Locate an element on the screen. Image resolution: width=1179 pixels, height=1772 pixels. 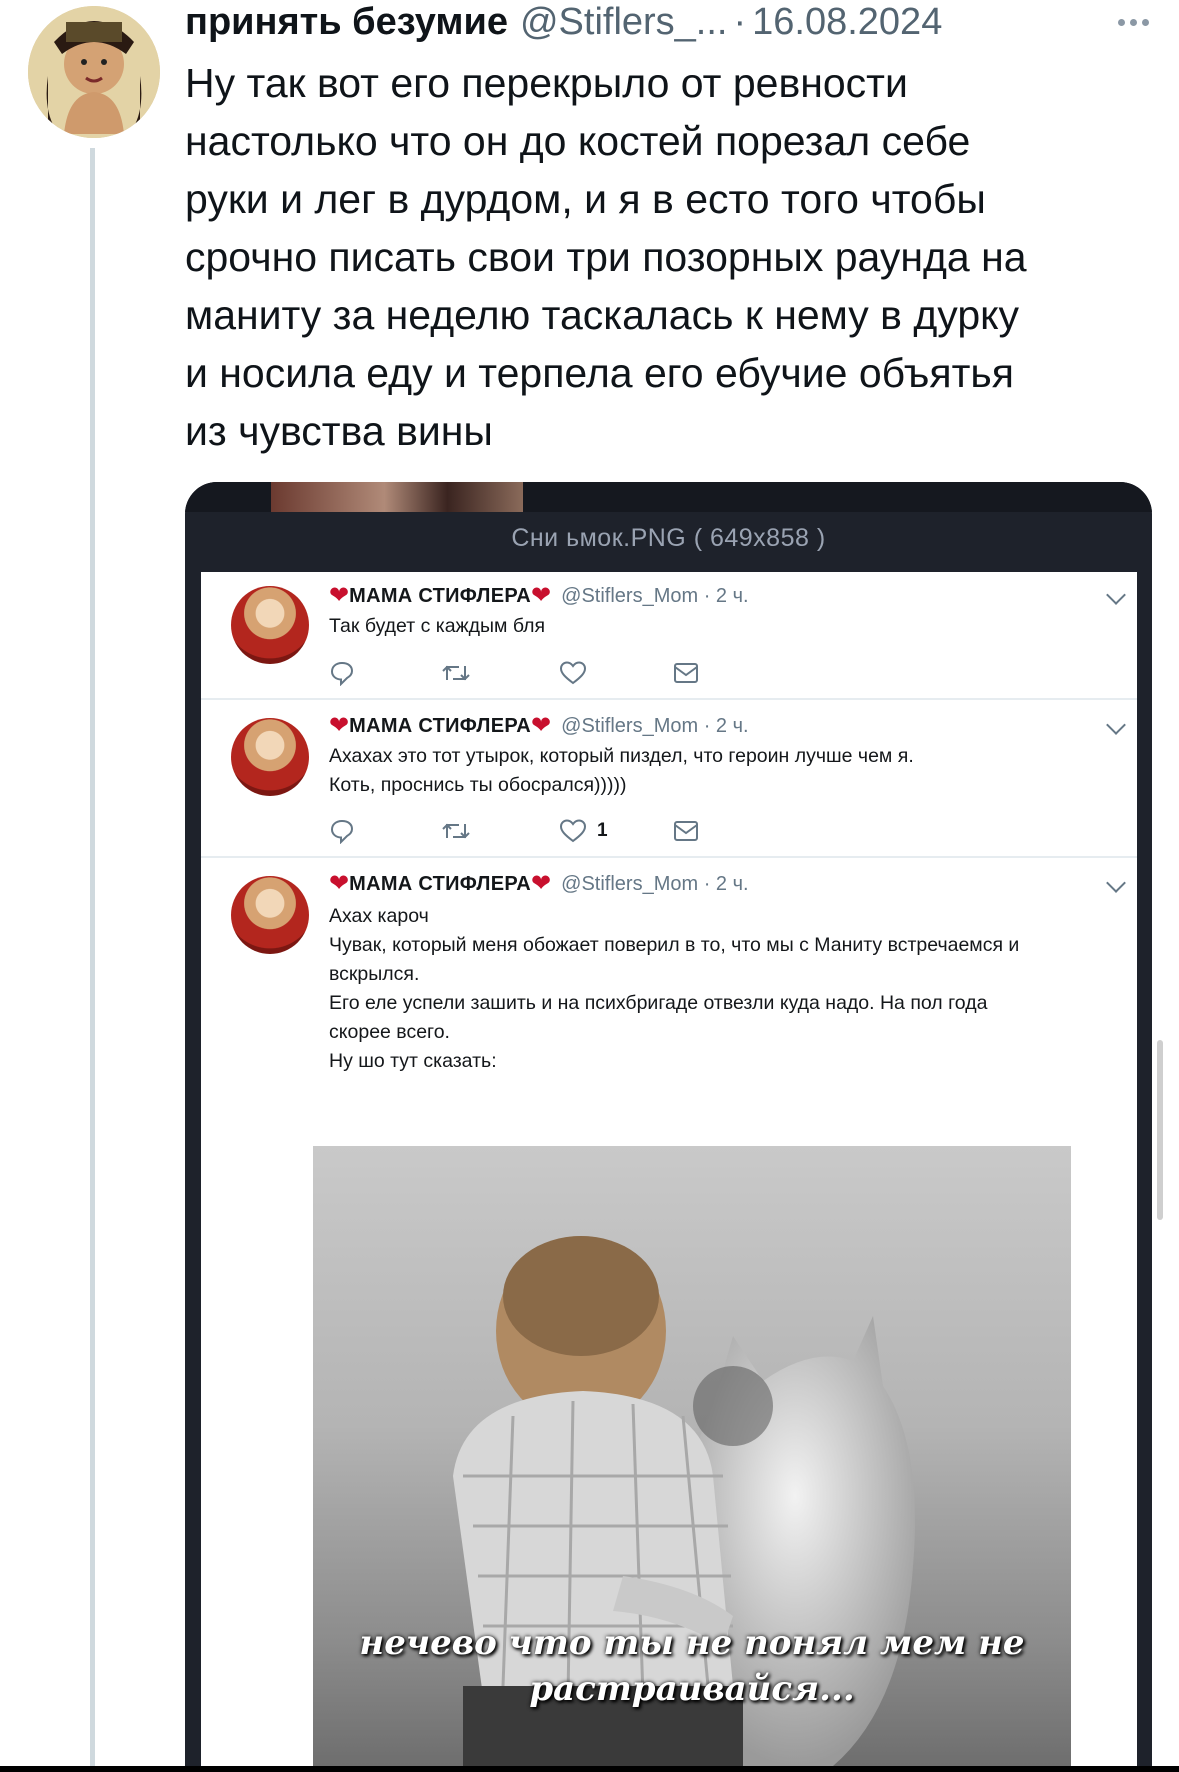
inner-text-line: Ну шо тут сказать: is located at coordinates (413, 1061).